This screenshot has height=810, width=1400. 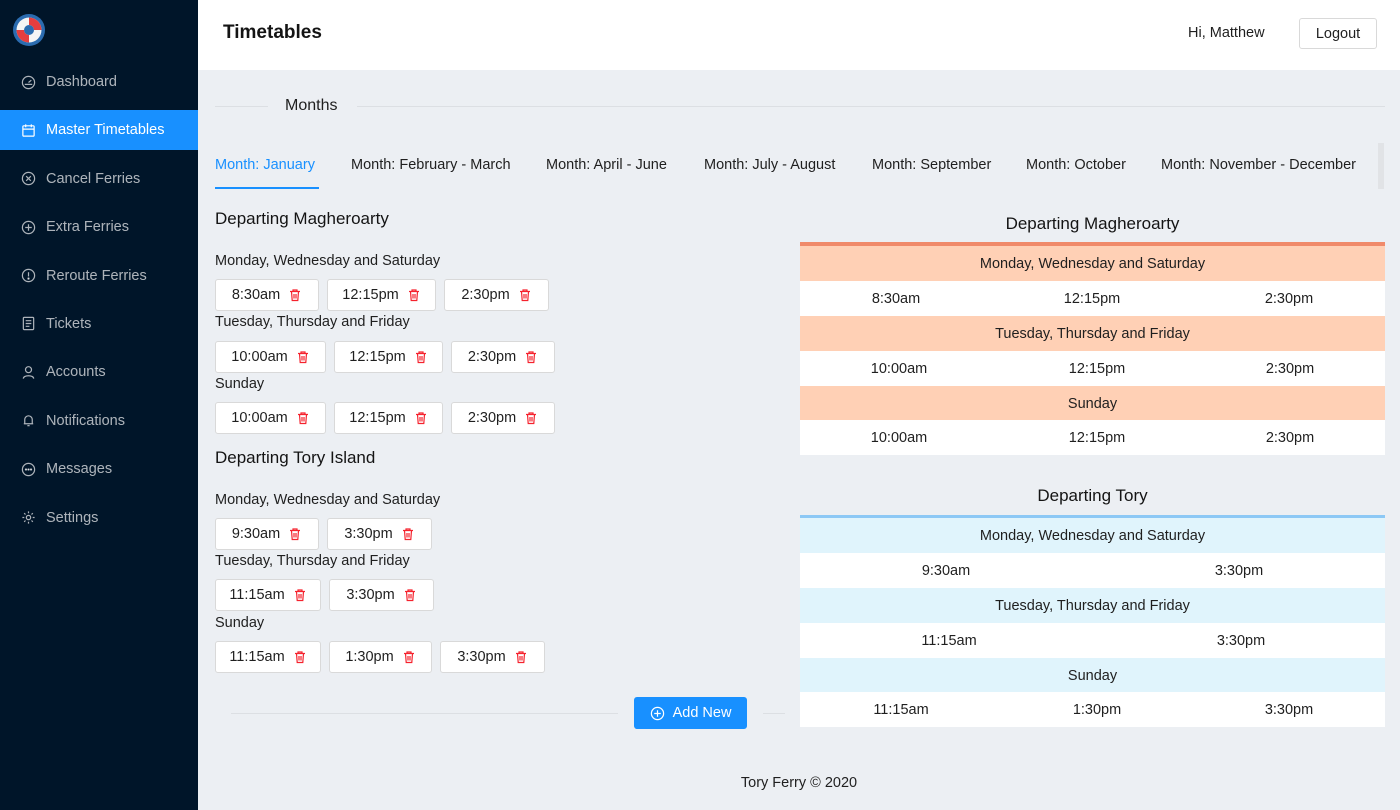 What do you see at coordinates (1092, 570) in the screenshot?
I see `table-row: 9:30am 3:30pm` at bounding box center [1092, 570].